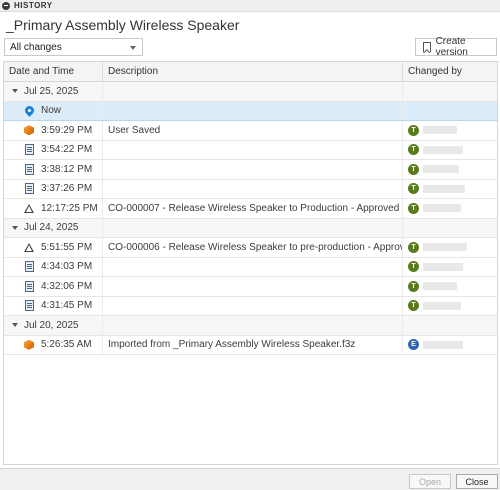  I want to click on date-group-label: Jul 25, 2025, so click(51, 91).